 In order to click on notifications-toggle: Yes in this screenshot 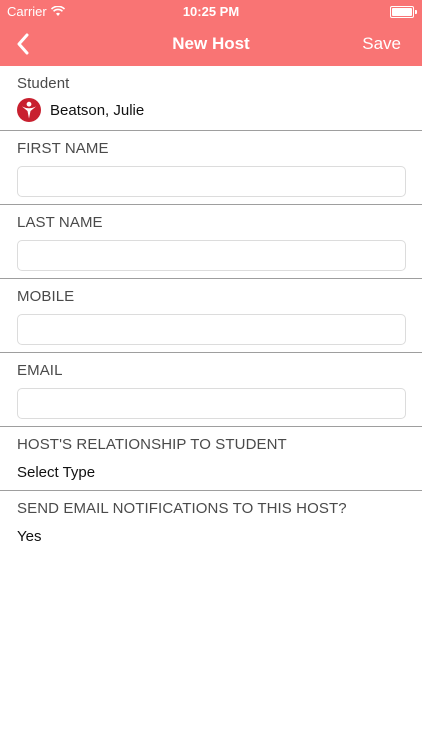, I will do `click(211, 536)`.